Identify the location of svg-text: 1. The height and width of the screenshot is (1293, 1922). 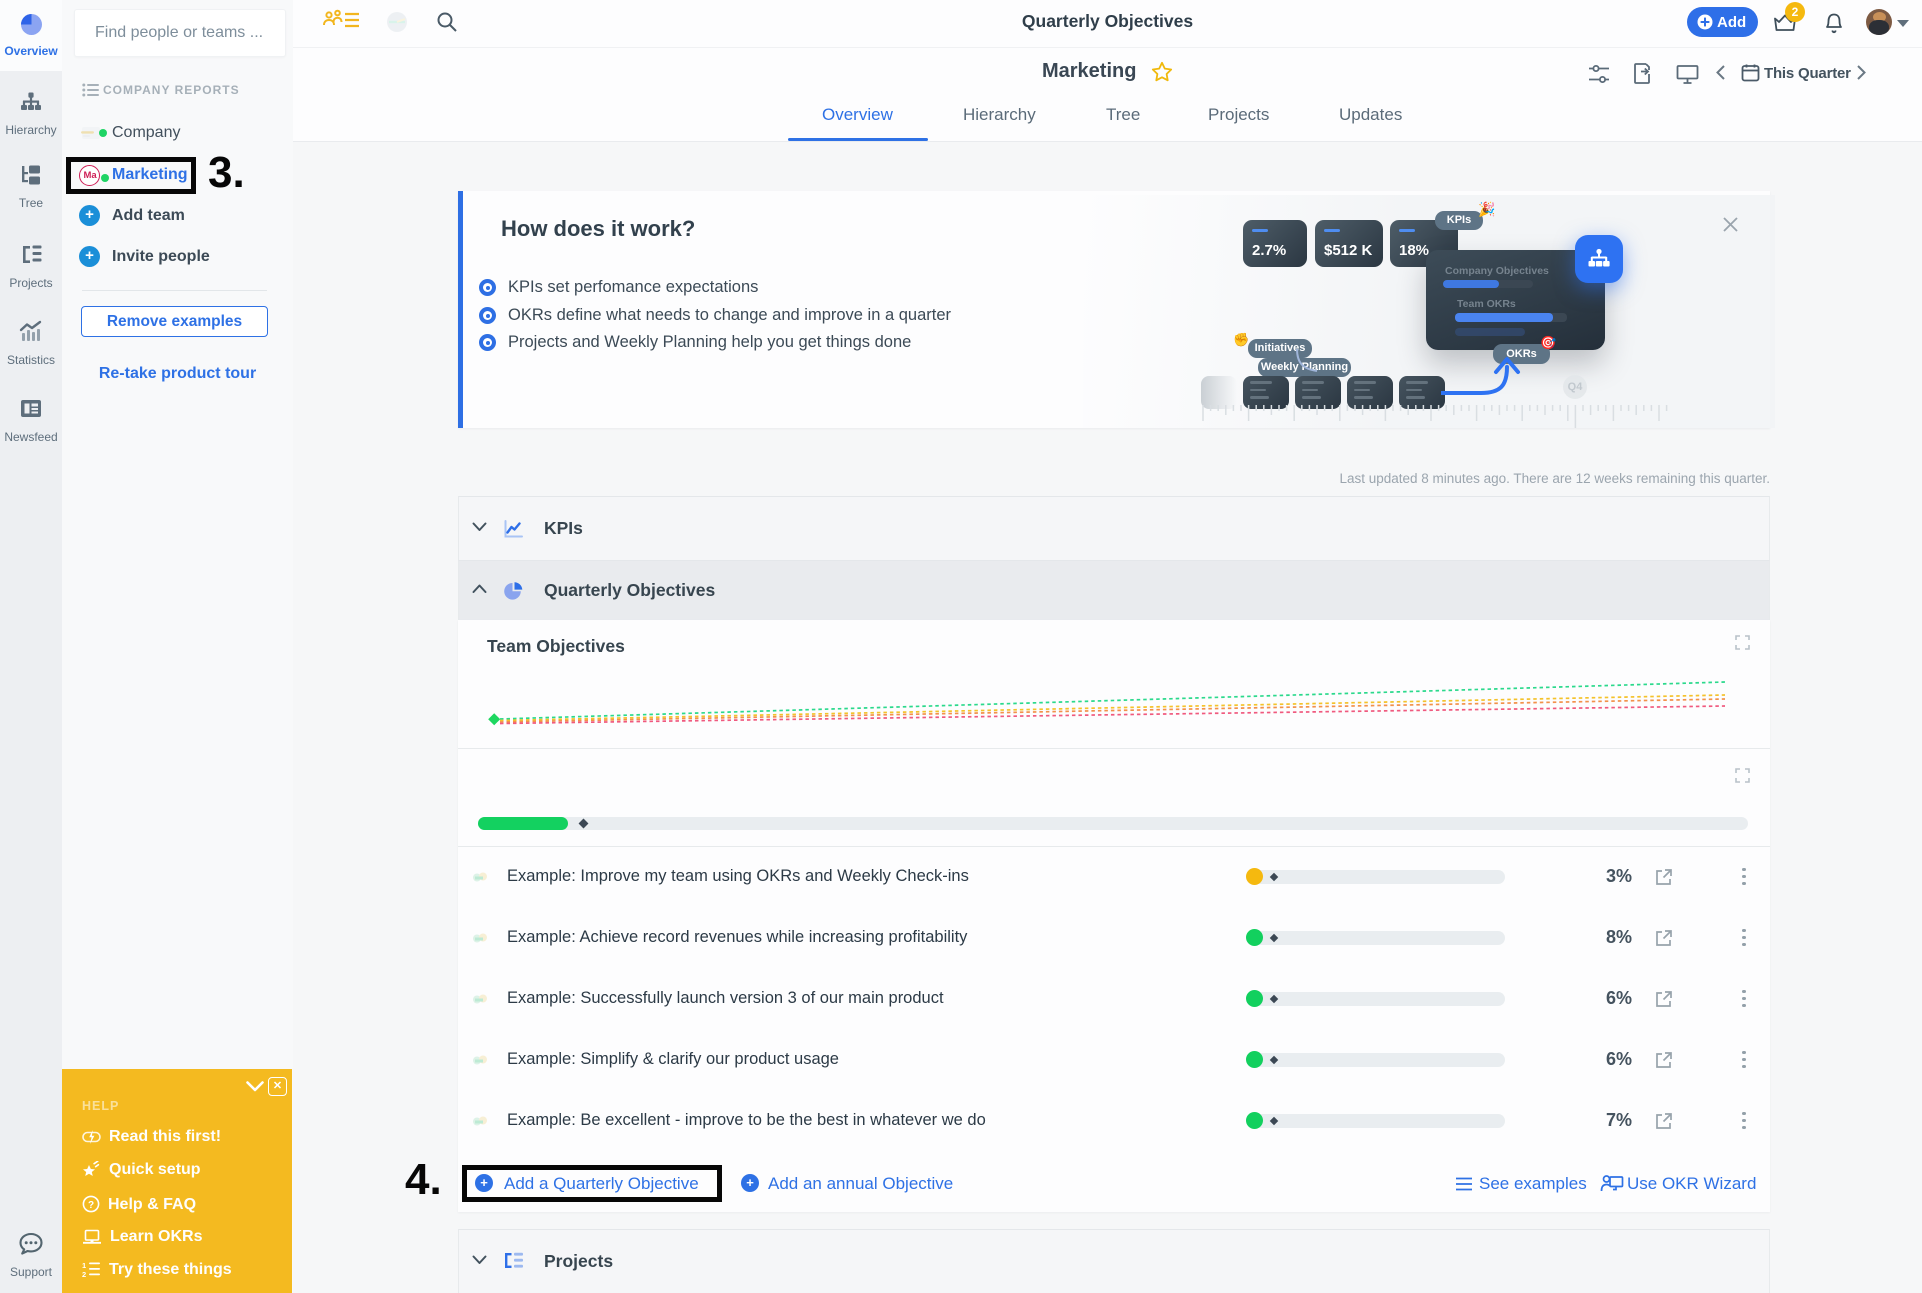
(84, 1265).